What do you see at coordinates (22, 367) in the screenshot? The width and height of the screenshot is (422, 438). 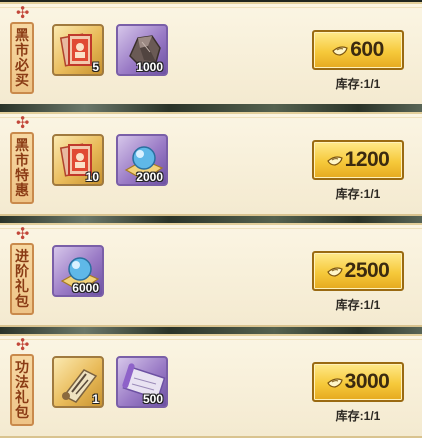 I see `tag-char: 功` at bounding box center [22, 367].